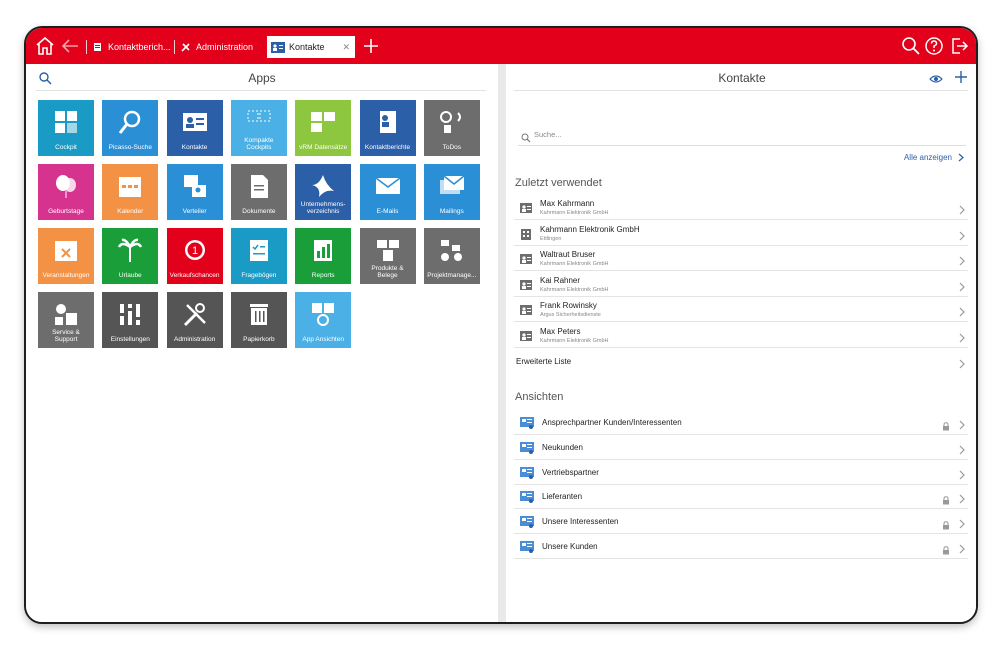 This screenshot has height=650, width=1000. Describe the element at coordinates (741, 472) in the screenshot. I see `view-row: Vertriebspartner` at that location.